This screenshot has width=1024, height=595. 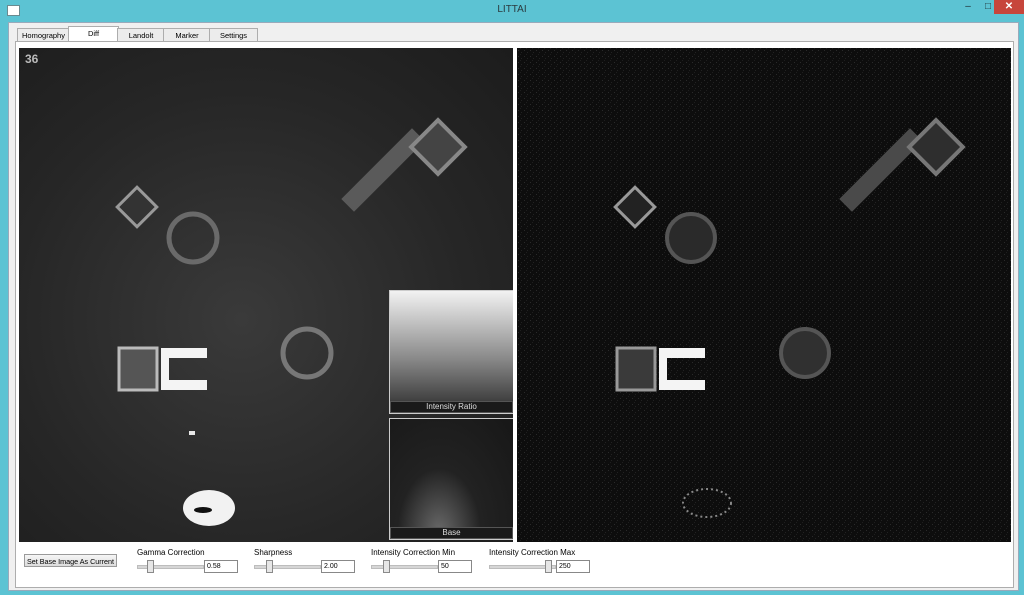 I want to click on base-label: Base, so click(x=451, y=533).